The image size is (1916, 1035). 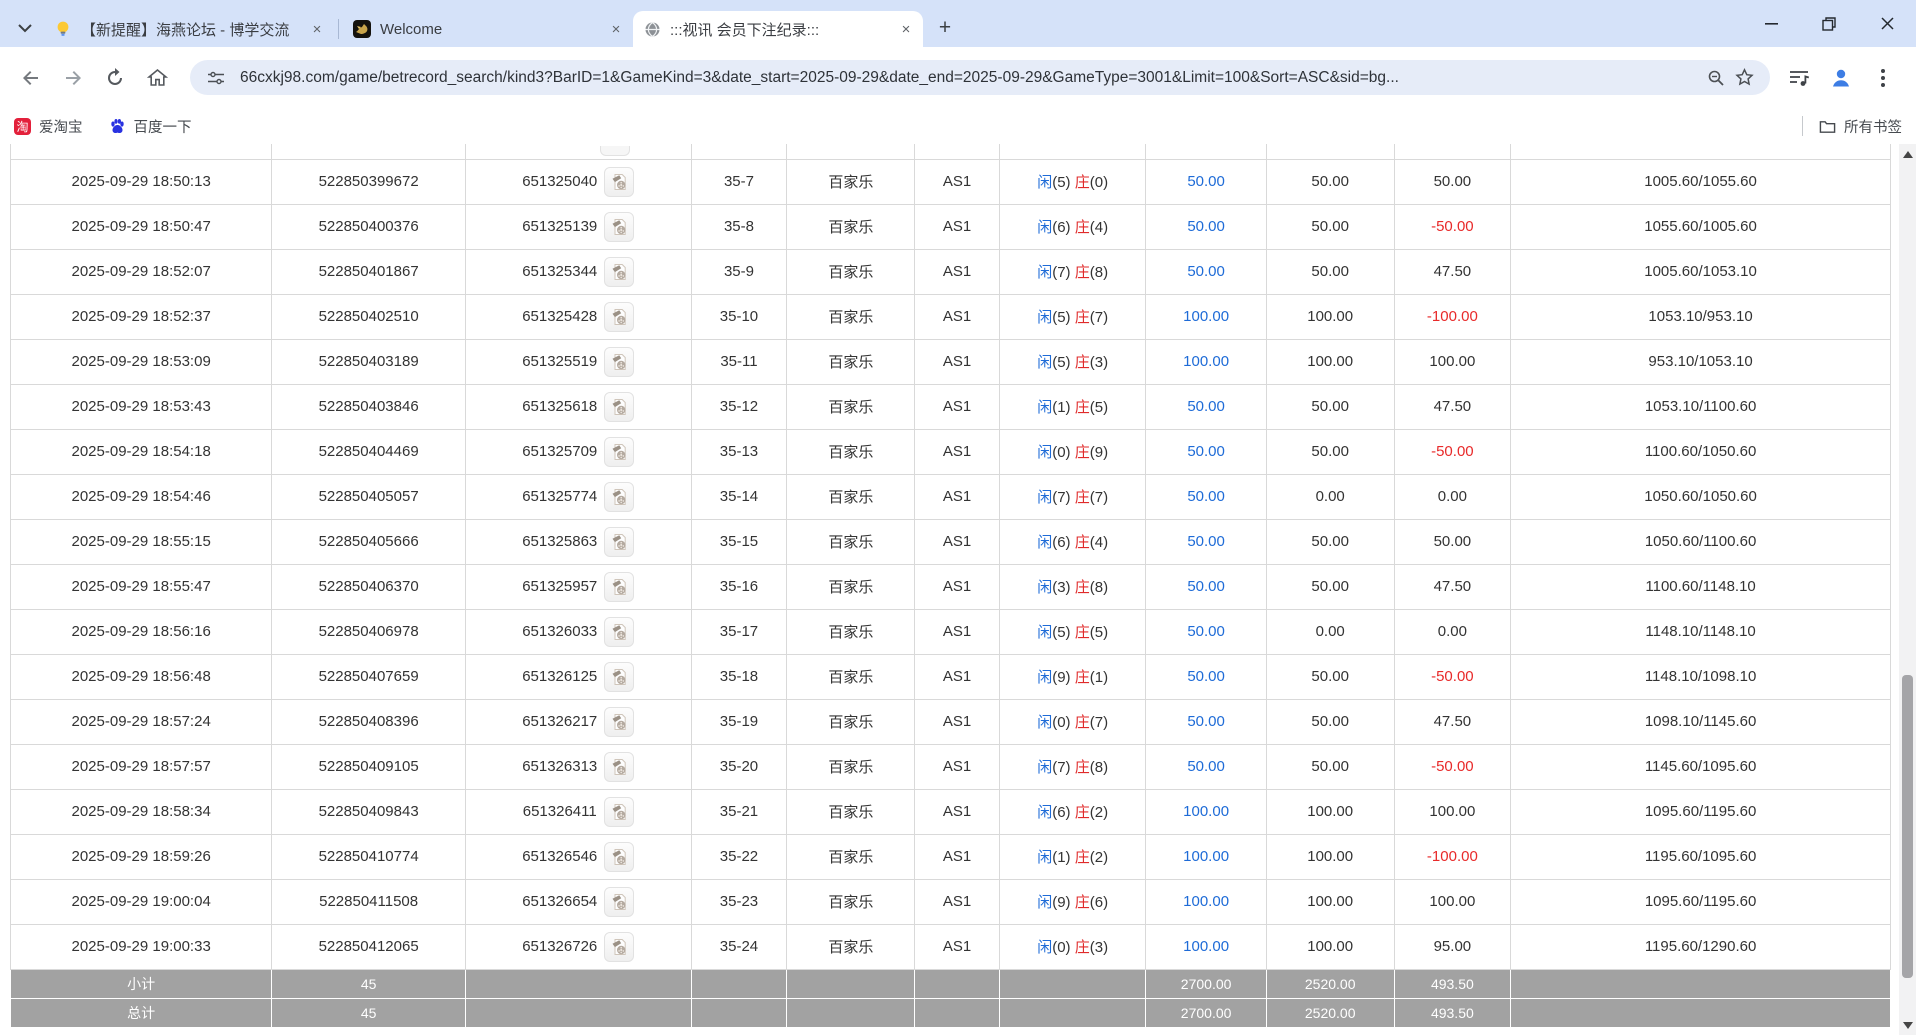 What do you see at coordinates (31, 78) in the screenshot?
I see `back-button` at bounding box center [31, 78].